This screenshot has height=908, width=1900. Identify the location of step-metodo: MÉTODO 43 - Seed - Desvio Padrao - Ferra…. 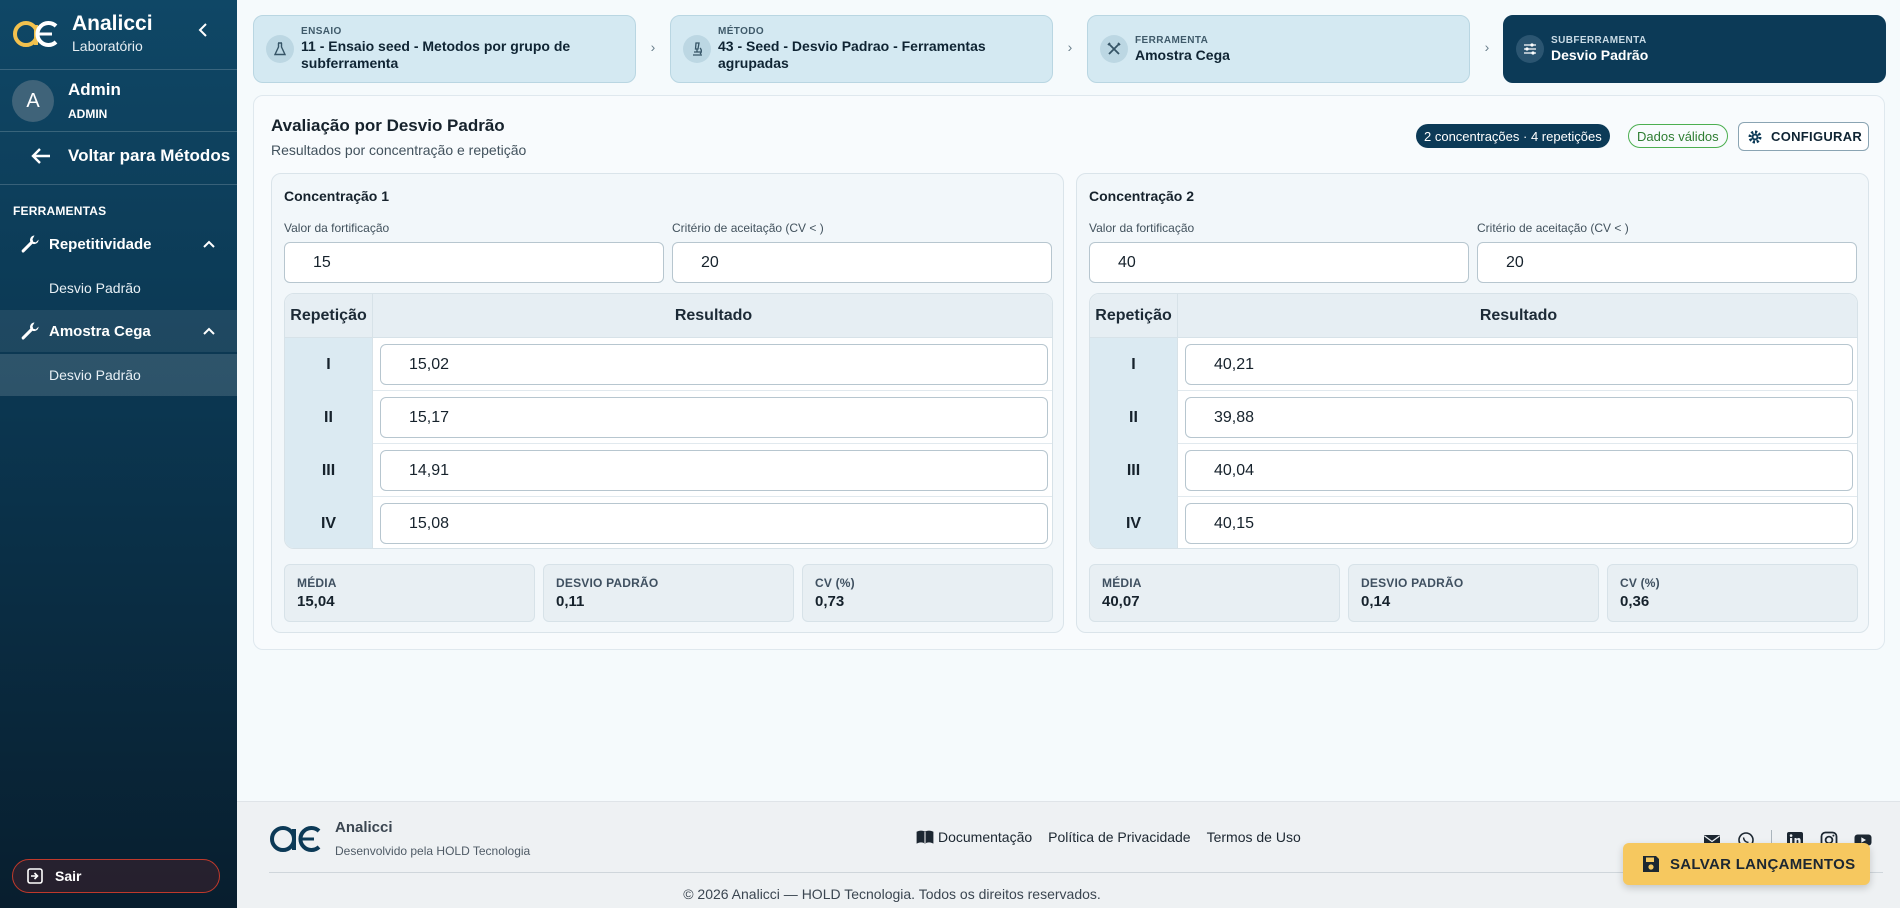
(861, 49).